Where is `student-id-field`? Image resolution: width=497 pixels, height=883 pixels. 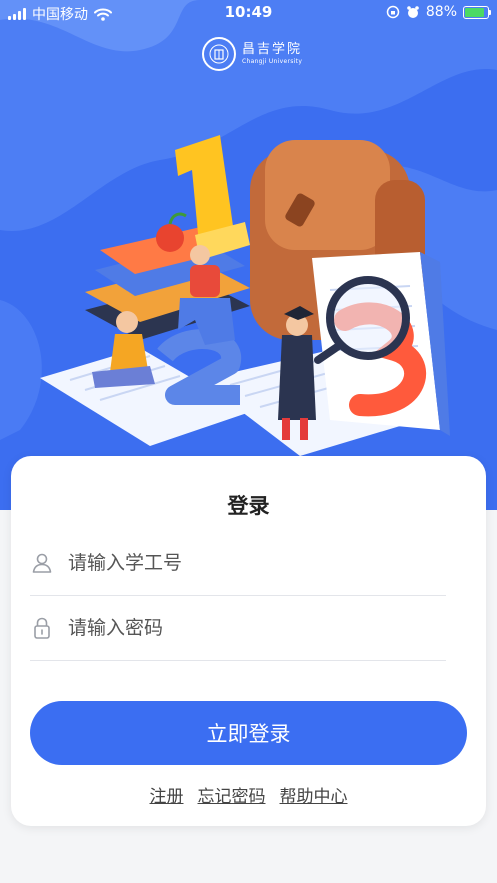
student-id-field is located at coordinates (238, 563).